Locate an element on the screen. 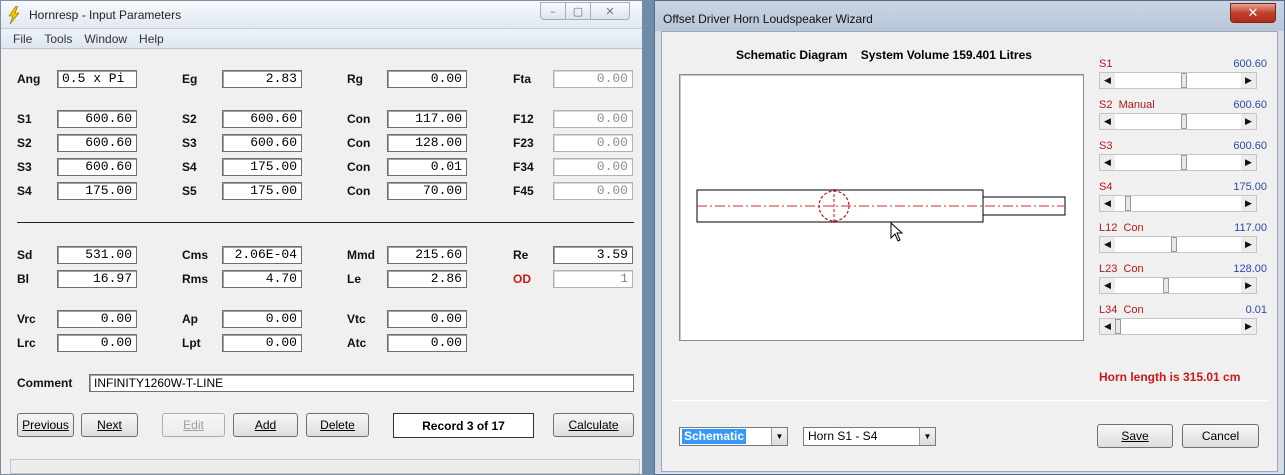 This screenshot has height=475, width=1285. le-field: 2.86 is located at coordinates (427, 279).